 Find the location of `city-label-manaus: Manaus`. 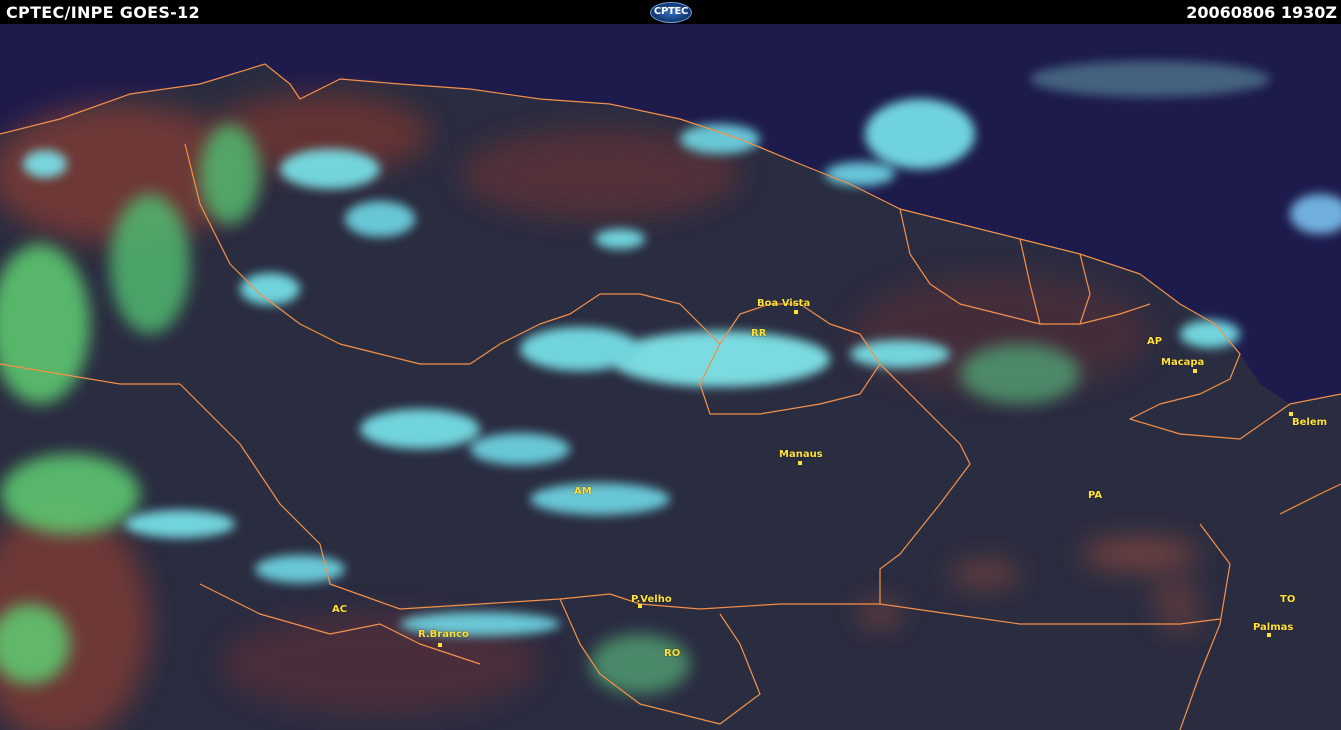

city-label-manaus: Manaus is located at coordinates (801, 454).